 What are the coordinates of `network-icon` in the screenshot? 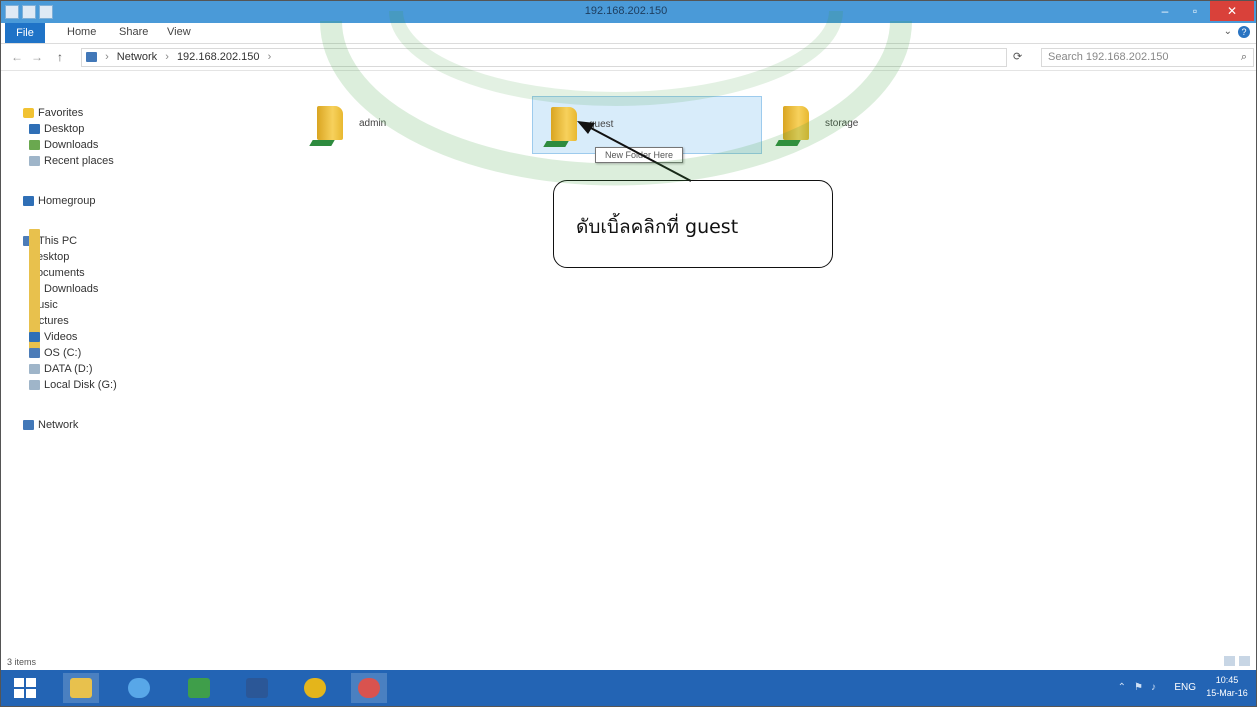 It's located at (28, 425).